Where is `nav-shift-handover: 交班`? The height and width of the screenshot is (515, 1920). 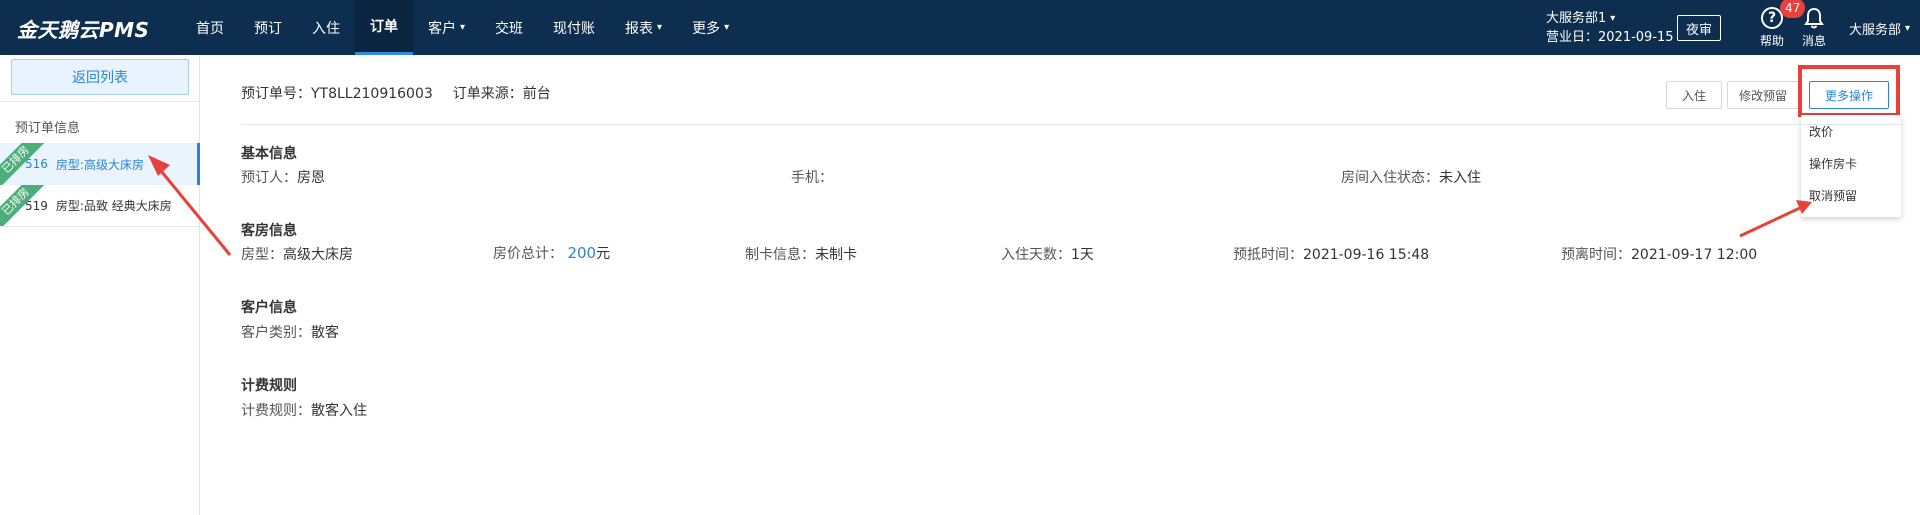
nav-shift-handover: 交班 is located at coordinates (509, 27).